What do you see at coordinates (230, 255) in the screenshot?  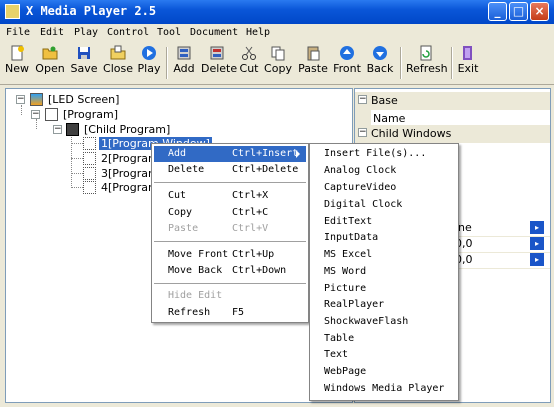 I see `menu-item-move-front: Move Front Ctrl+Up` at bounding box center [230, 255].